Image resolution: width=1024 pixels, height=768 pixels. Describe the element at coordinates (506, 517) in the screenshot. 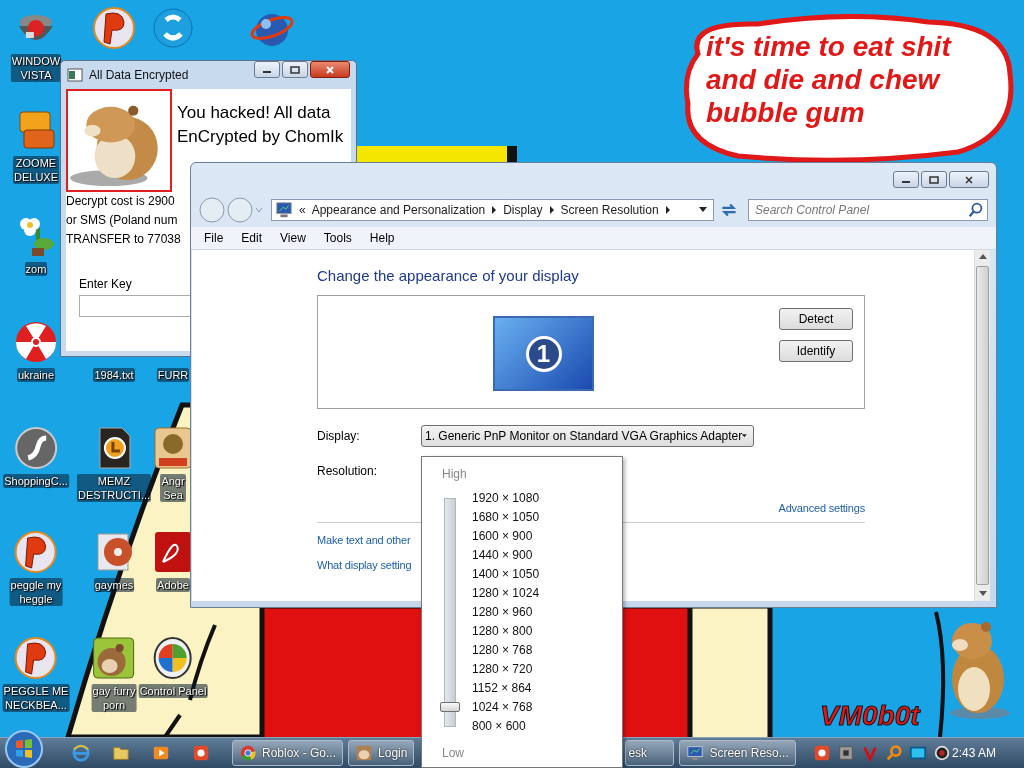

I see `resolution-option: 1680 × 1050` at that location.